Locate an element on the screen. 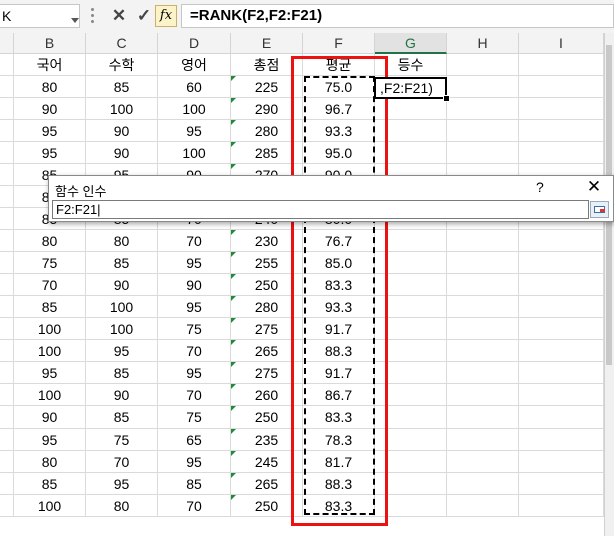 This screenshot has width=614, height=536. vertical-scrollbar is located at coordinates (609, 284).